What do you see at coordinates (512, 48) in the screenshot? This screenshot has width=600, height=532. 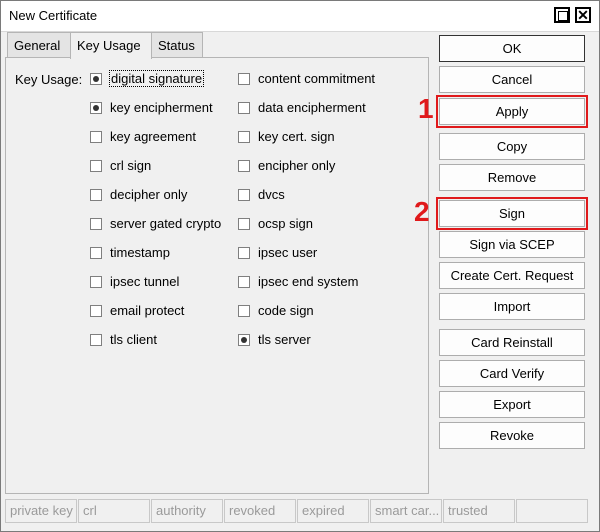 I see `ok-button: OK` at bounding box center [512, 48].